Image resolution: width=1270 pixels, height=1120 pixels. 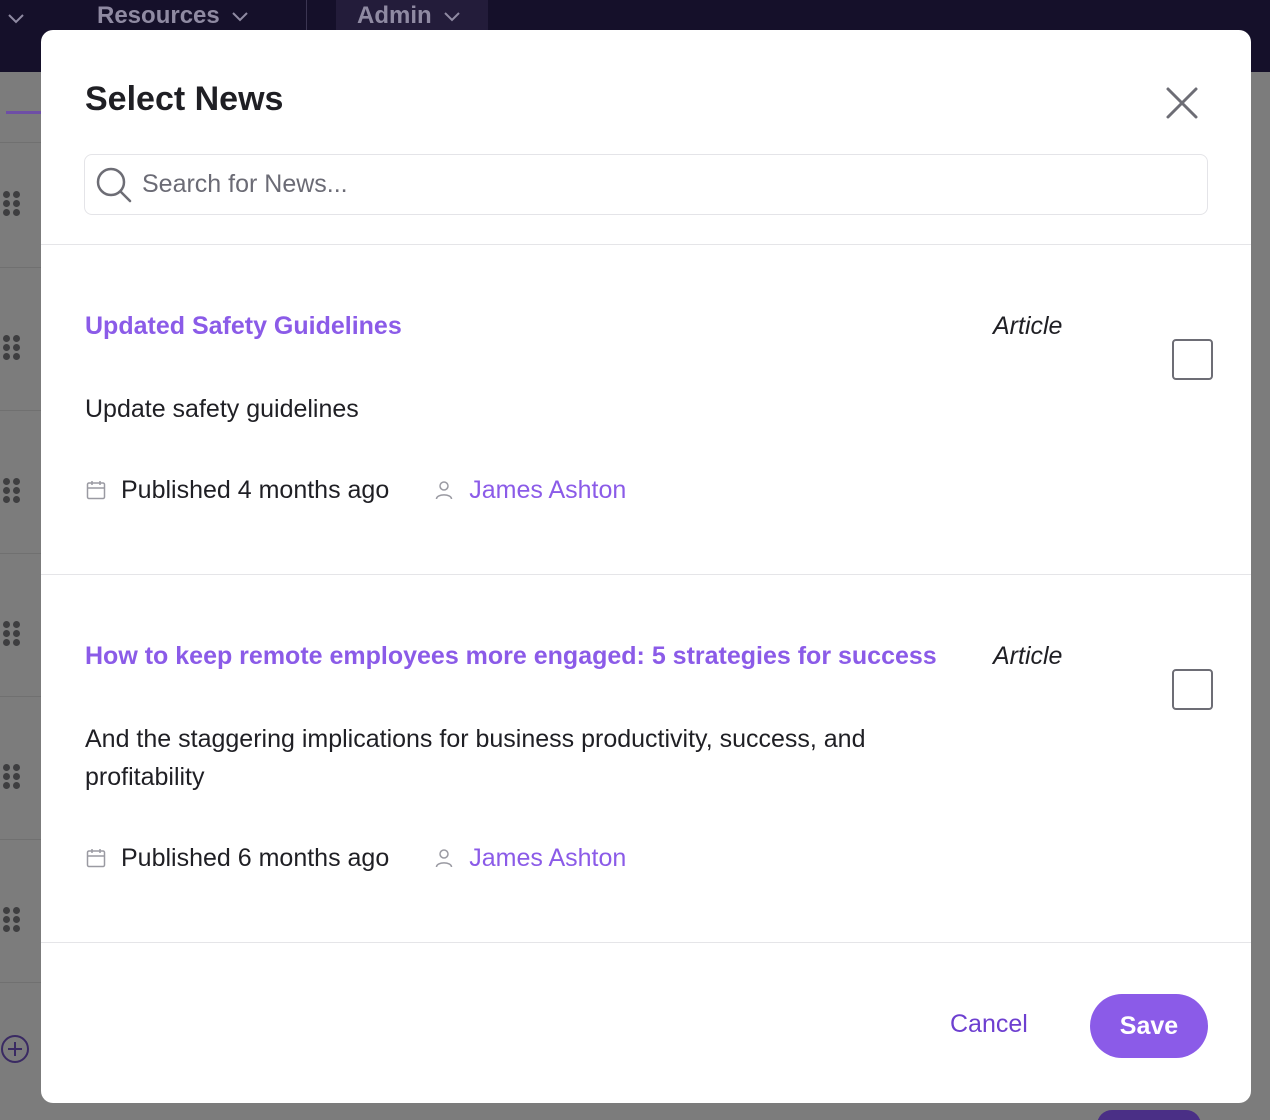 What do you see at coordinates (114, 184) in the screenshot?
I see `search-icon` at bounding box center [114, 184].